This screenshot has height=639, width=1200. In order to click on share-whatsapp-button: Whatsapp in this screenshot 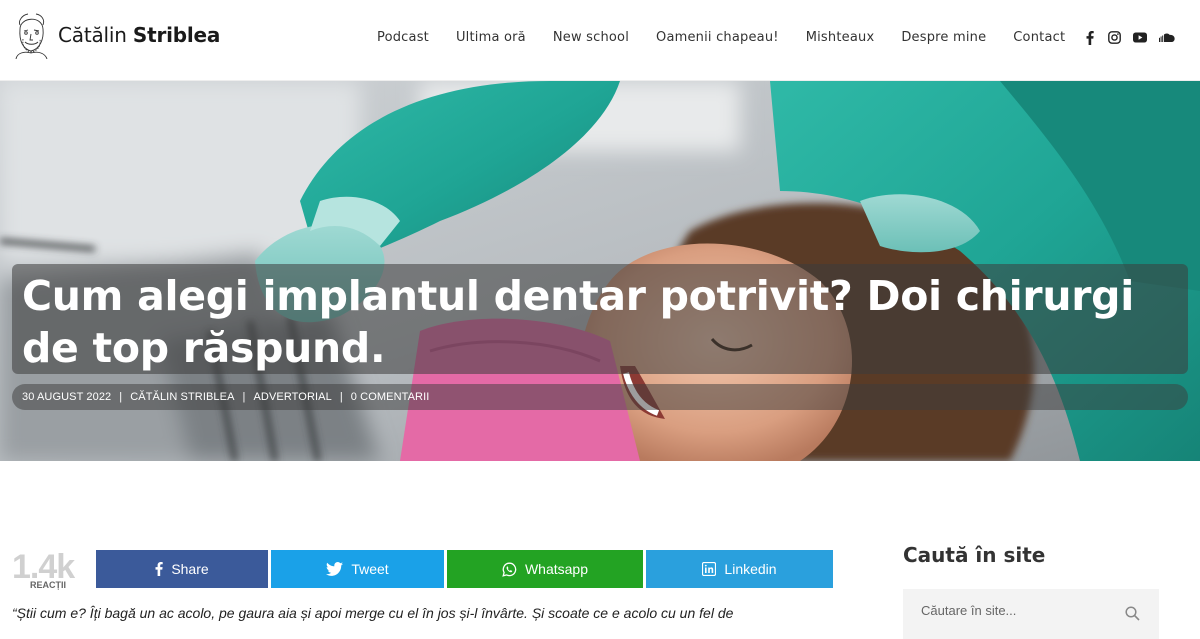, I will do `click(545, 569)`.